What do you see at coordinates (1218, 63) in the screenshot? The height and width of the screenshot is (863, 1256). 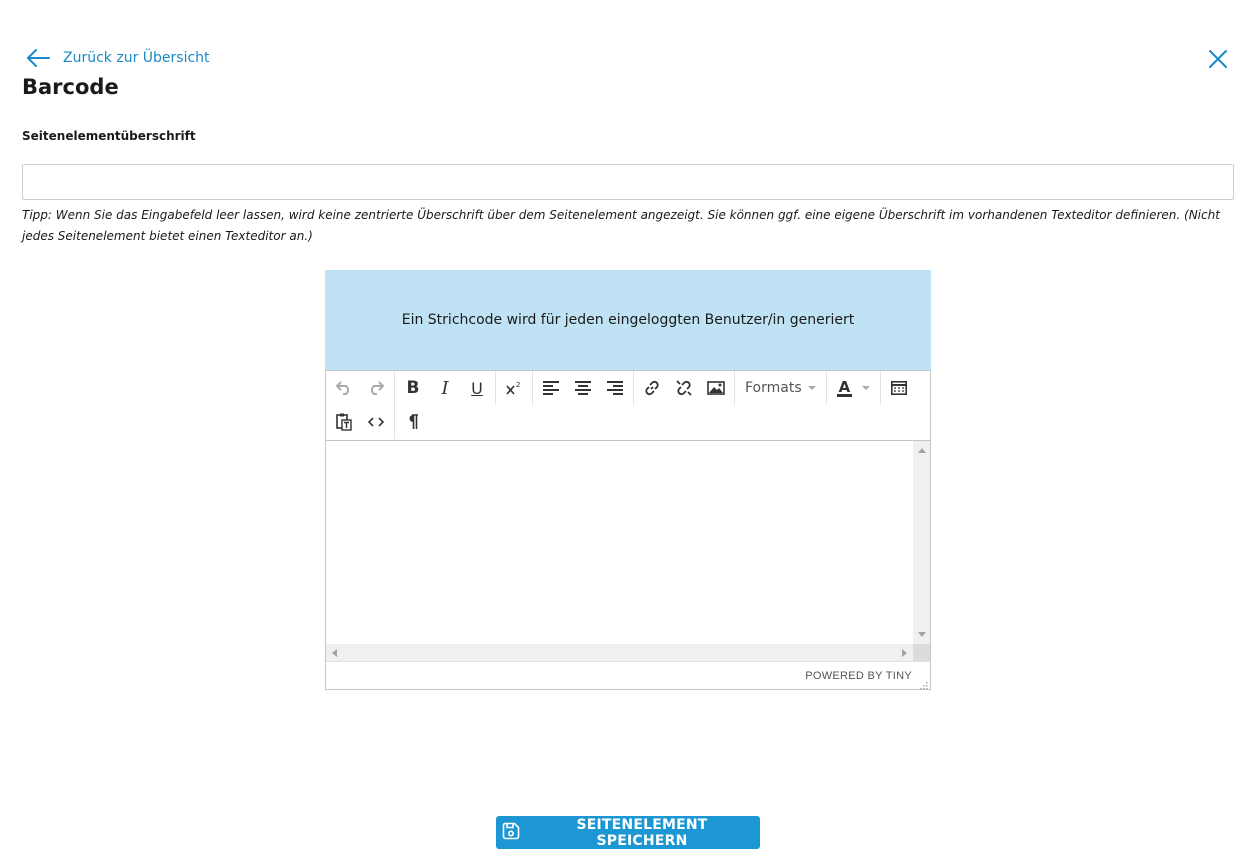 I see `close-icon` at bounding box center [1218, 63].